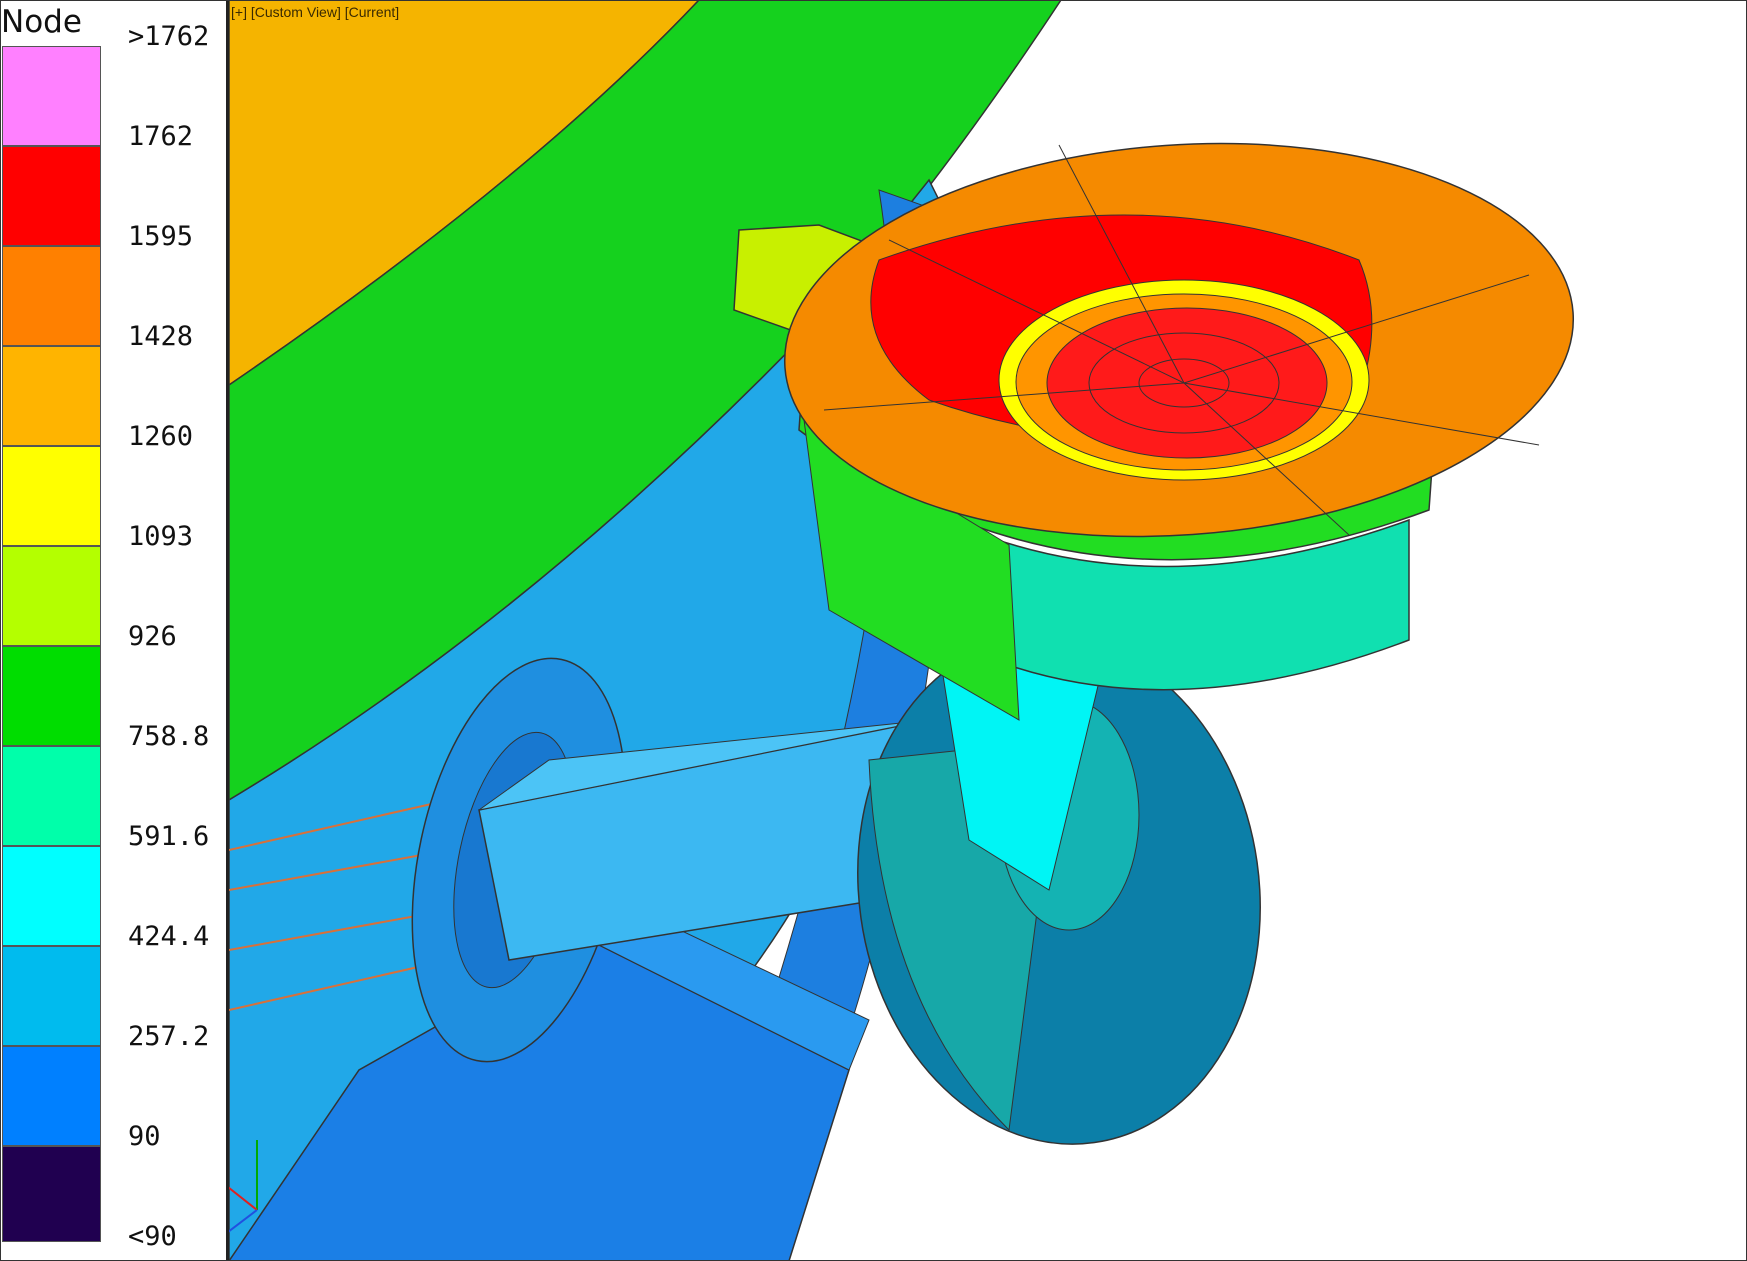 This screenshot has height=1261, width=1747. Describe the element at coordinates (161, 336) in the screenshot. I see `legend-tick-label: 1428` at that location.